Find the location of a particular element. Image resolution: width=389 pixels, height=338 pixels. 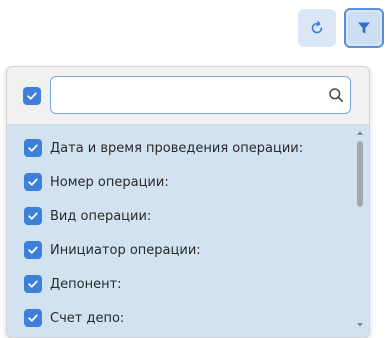

item-label: Номер операции: is located at coordinates (109, 182).